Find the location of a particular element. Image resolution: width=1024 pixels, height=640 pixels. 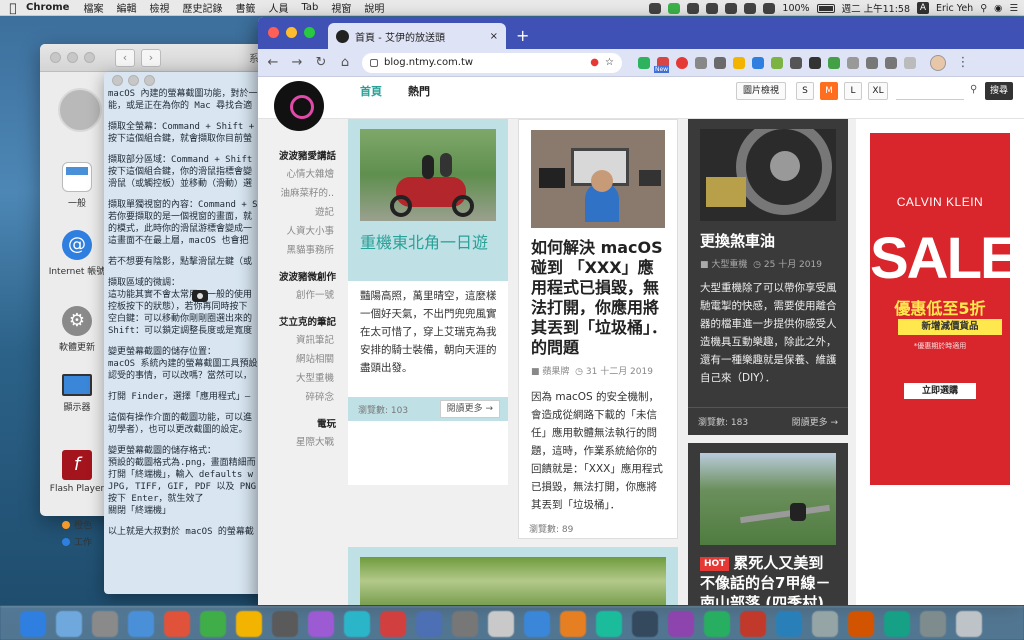

star-icon: ☆ is located at coordinates (609, 62).